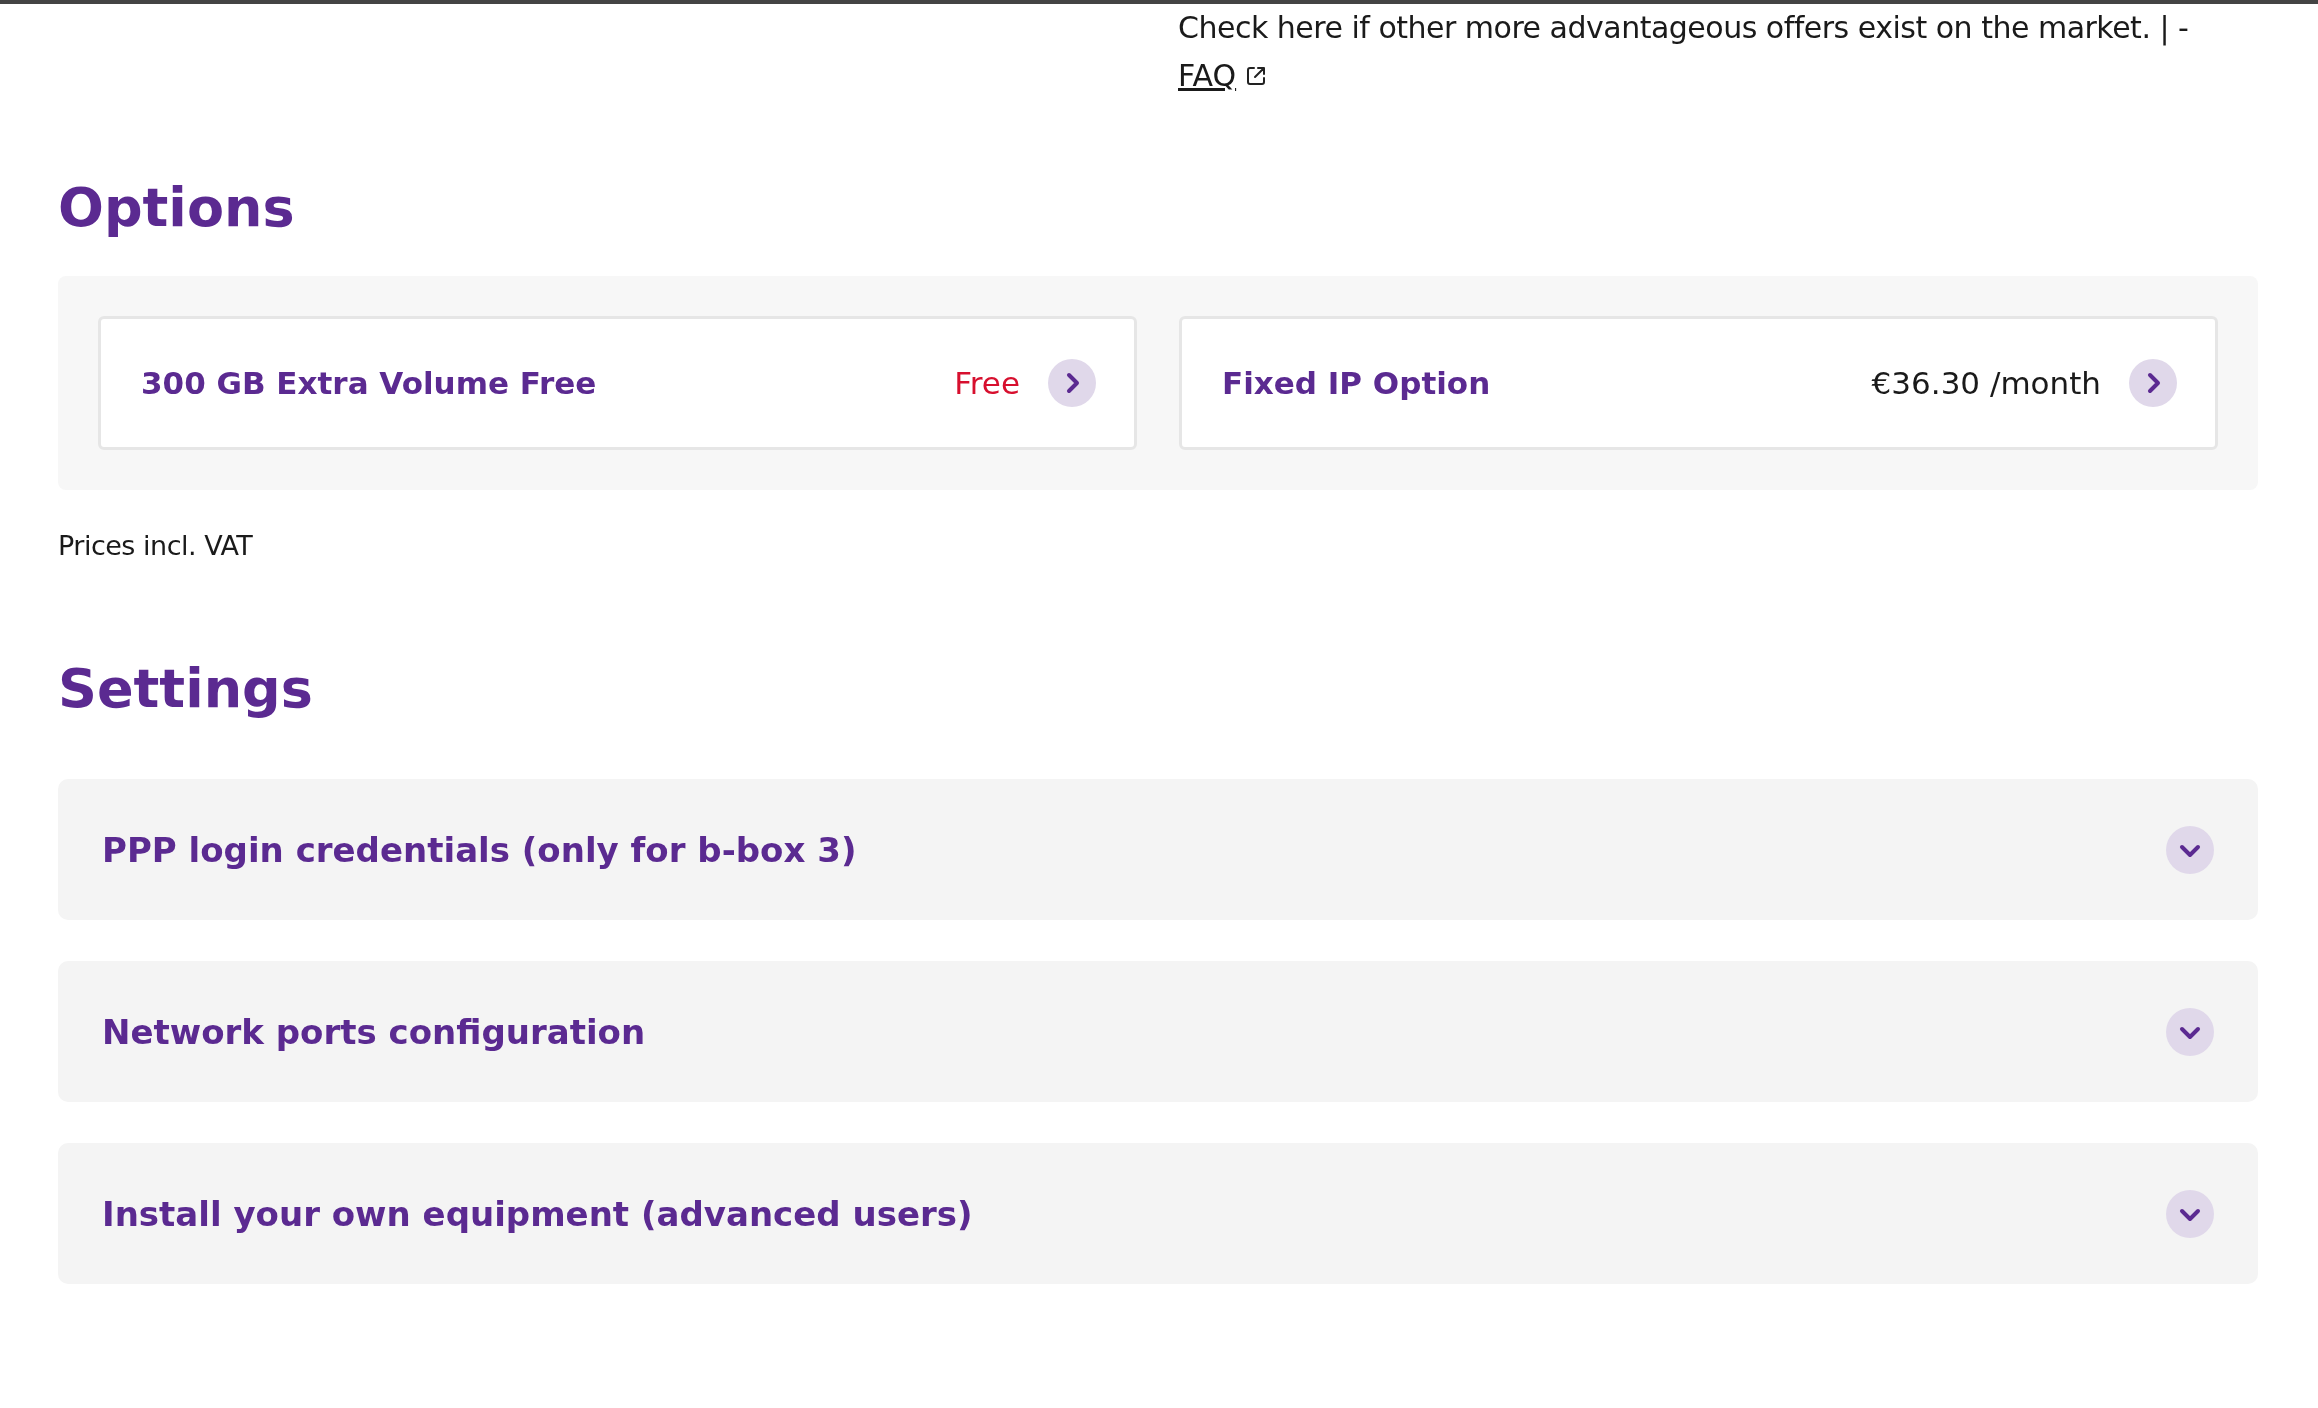  I want to click on vat-note: Prices incl. VAT, so click(156, 545).